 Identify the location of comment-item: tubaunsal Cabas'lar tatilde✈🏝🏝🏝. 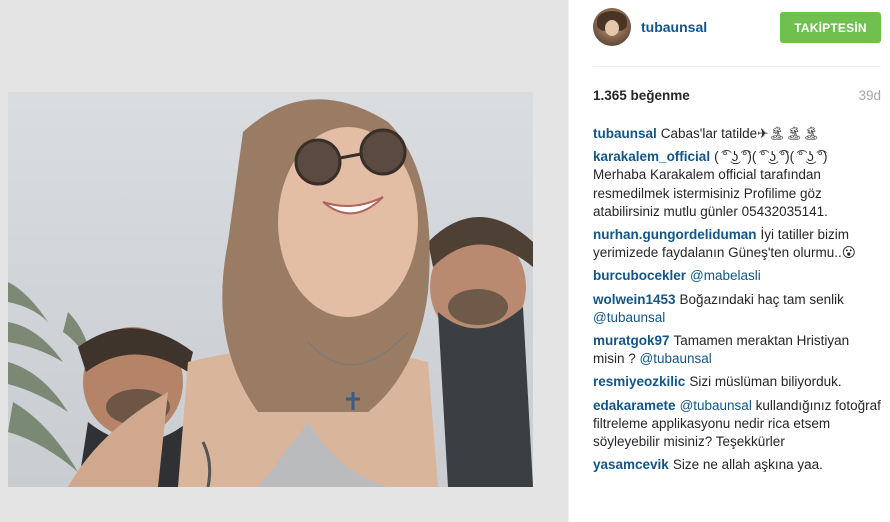
(738, 134).